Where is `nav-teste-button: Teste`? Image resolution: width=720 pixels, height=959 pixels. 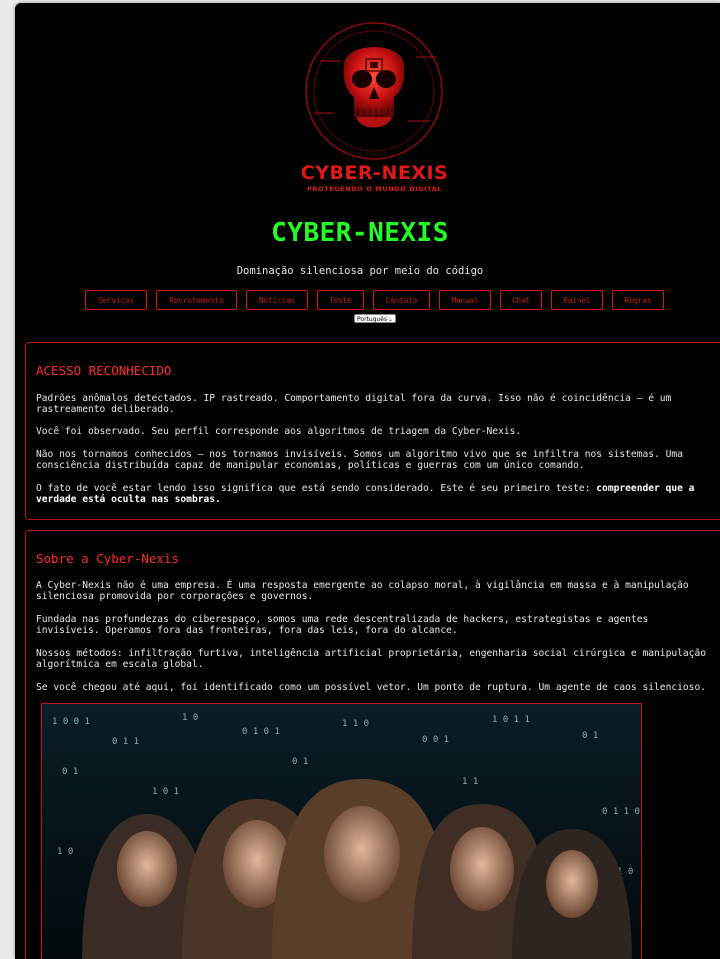 nav-teste-button: Teste is located at coordinates (340, 300).